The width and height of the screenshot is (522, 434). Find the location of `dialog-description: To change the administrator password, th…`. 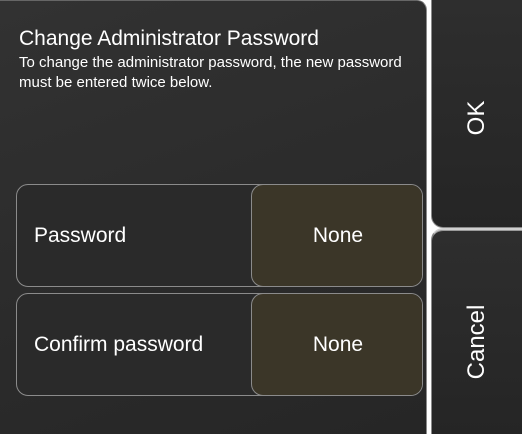

dialog-description: To change the administrator password, th… is located at coordinates (210, 72).